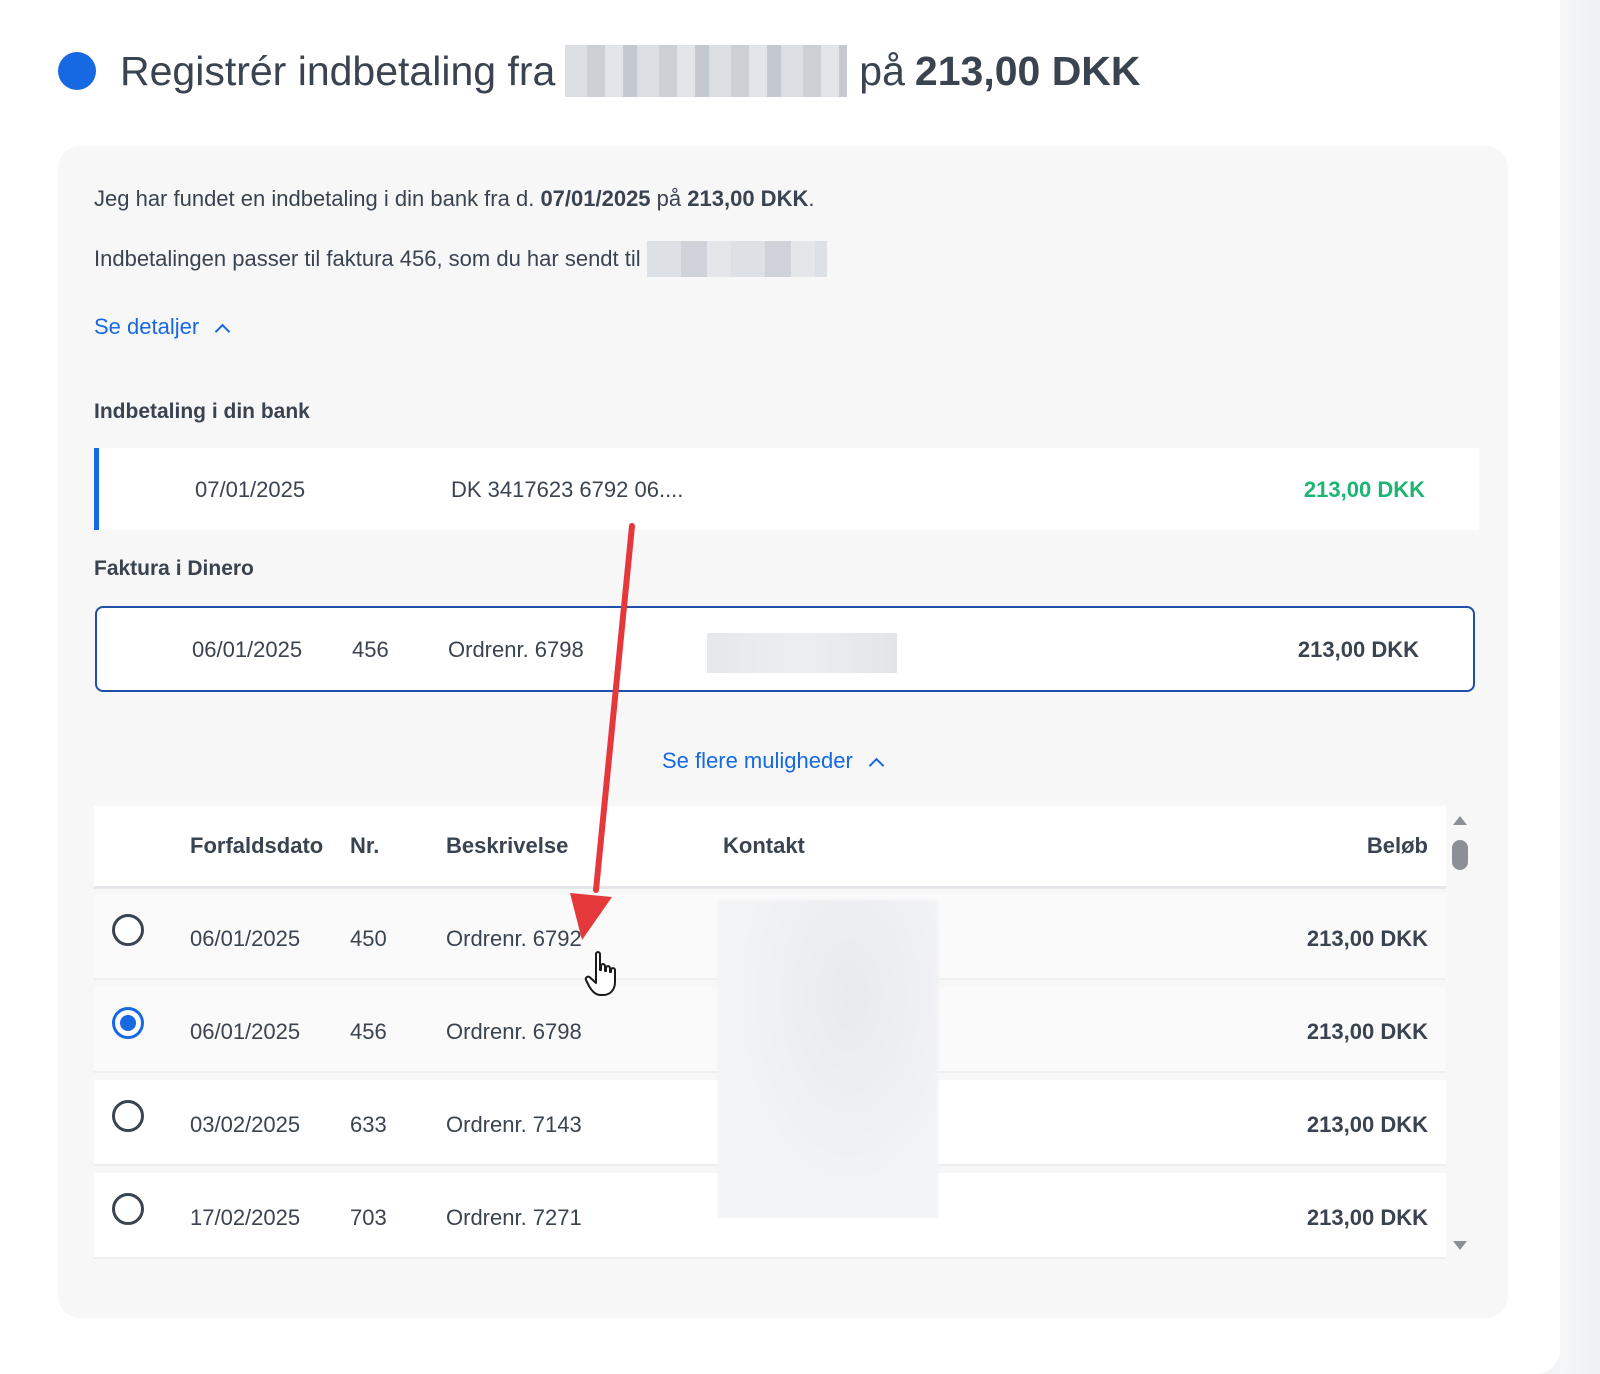  What do you see at coordinates (1580, 687) in the screenshot?
I see `background-panel-edge` at bounding box center [1580, 687].